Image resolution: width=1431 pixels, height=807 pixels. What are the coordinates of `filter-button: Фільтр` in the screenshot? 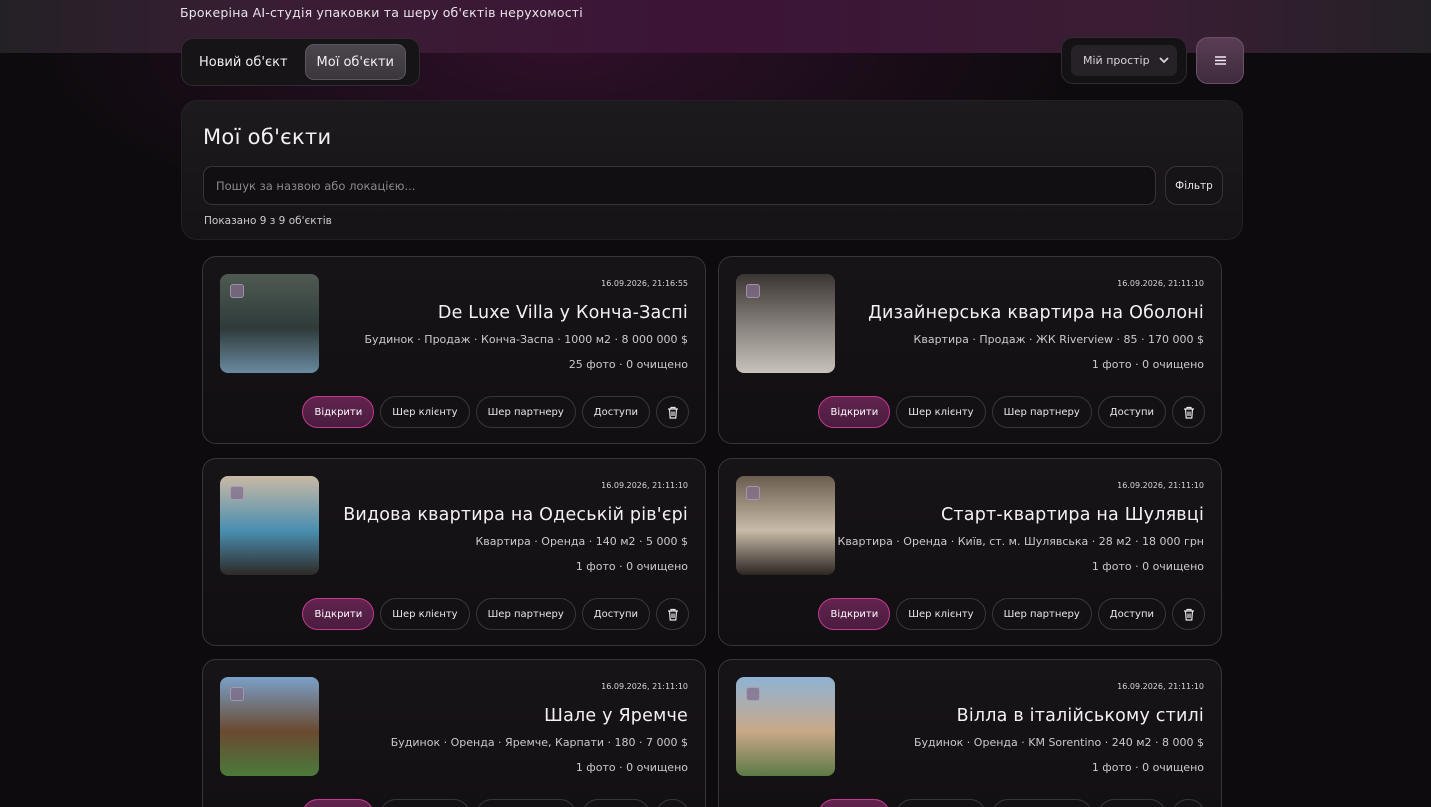 It's located at (1194, 185).